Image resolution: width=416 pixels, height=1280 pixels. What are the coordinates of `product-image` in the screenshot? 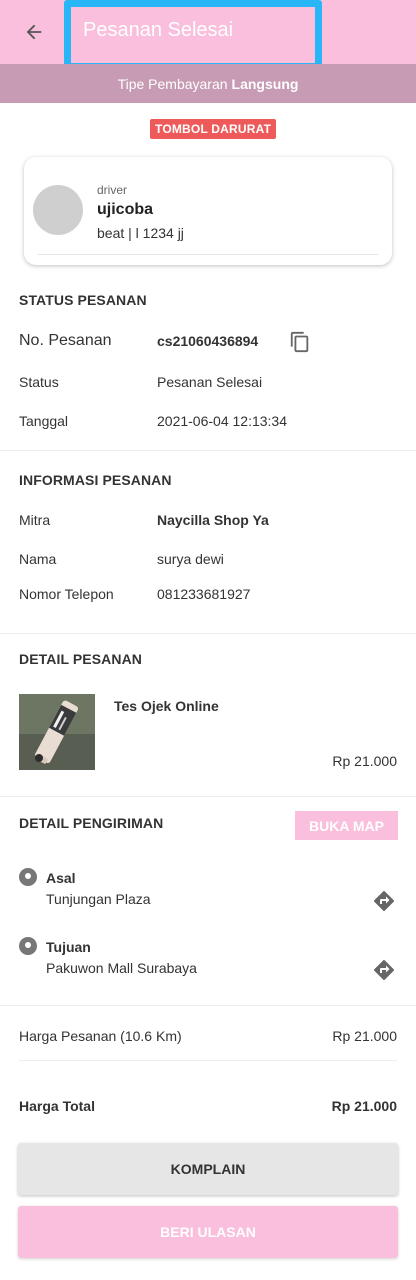 It's located at (57, 732).